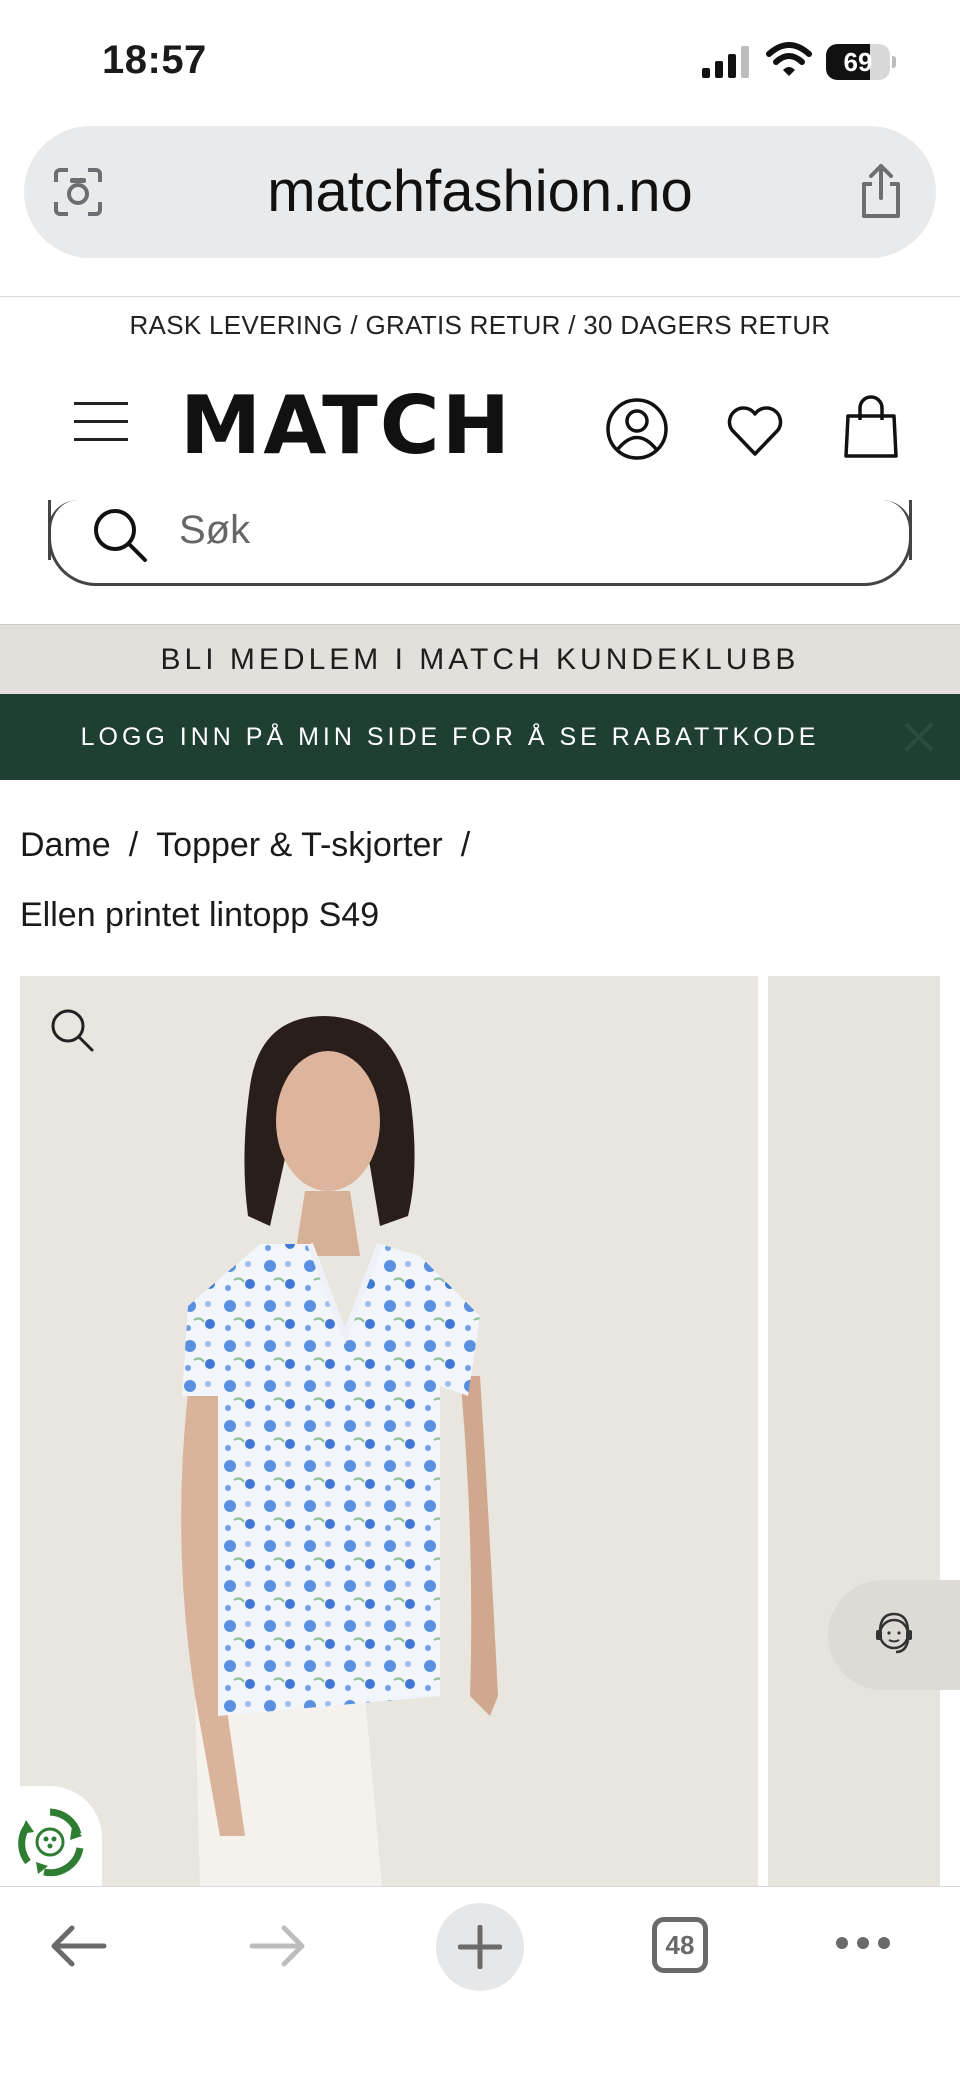  I want to click on login-banner-text: LOGG INN PÅ MIN SIDE FOR Å SE RABATTKODE, so click(450, 737).